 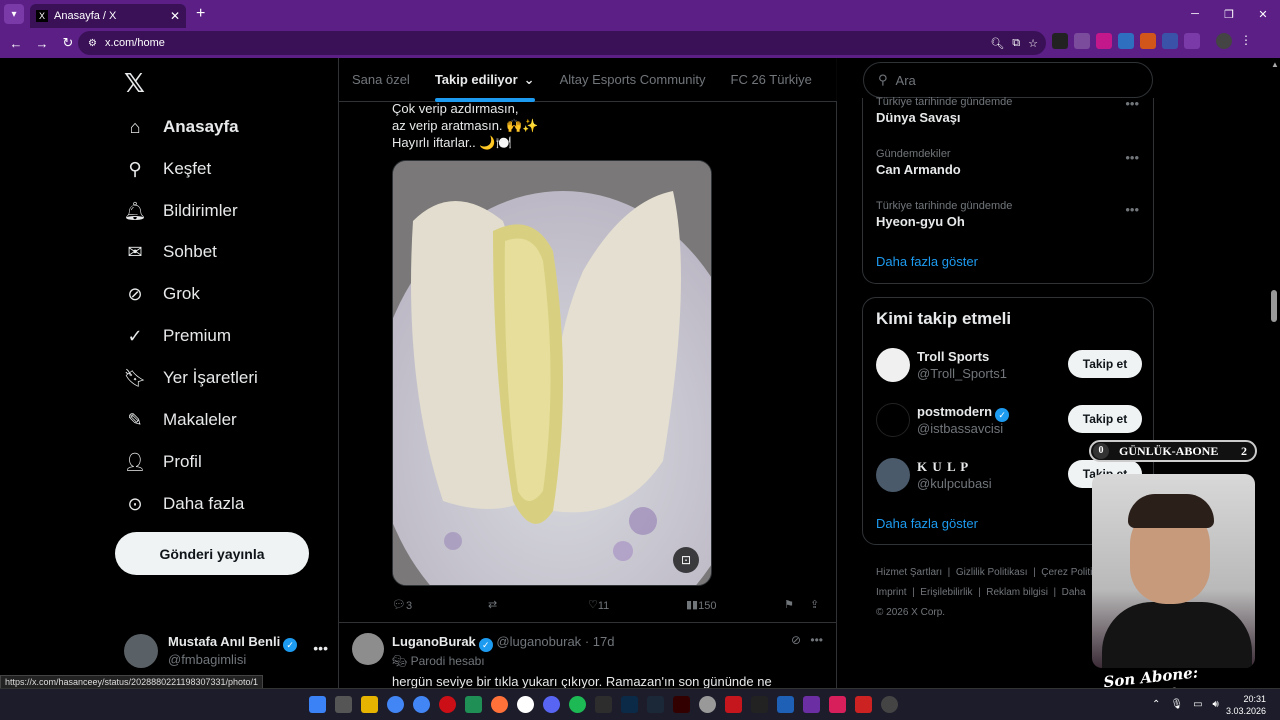 What do you see at coordinates (14, 14) in the screenshot?
I see `tab-search-button: ▾` at bounding box center [14, 14].